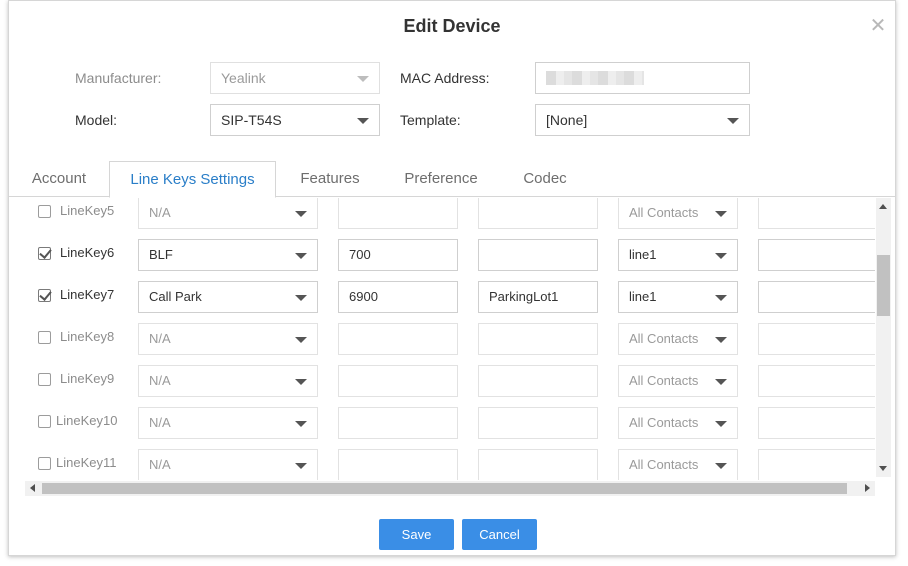 This screenshot has width=908, height=566. What do you see at coordinates (96, 120) in the screenshot?
I see `model-label: Model:` at bounding box center [96, 120].